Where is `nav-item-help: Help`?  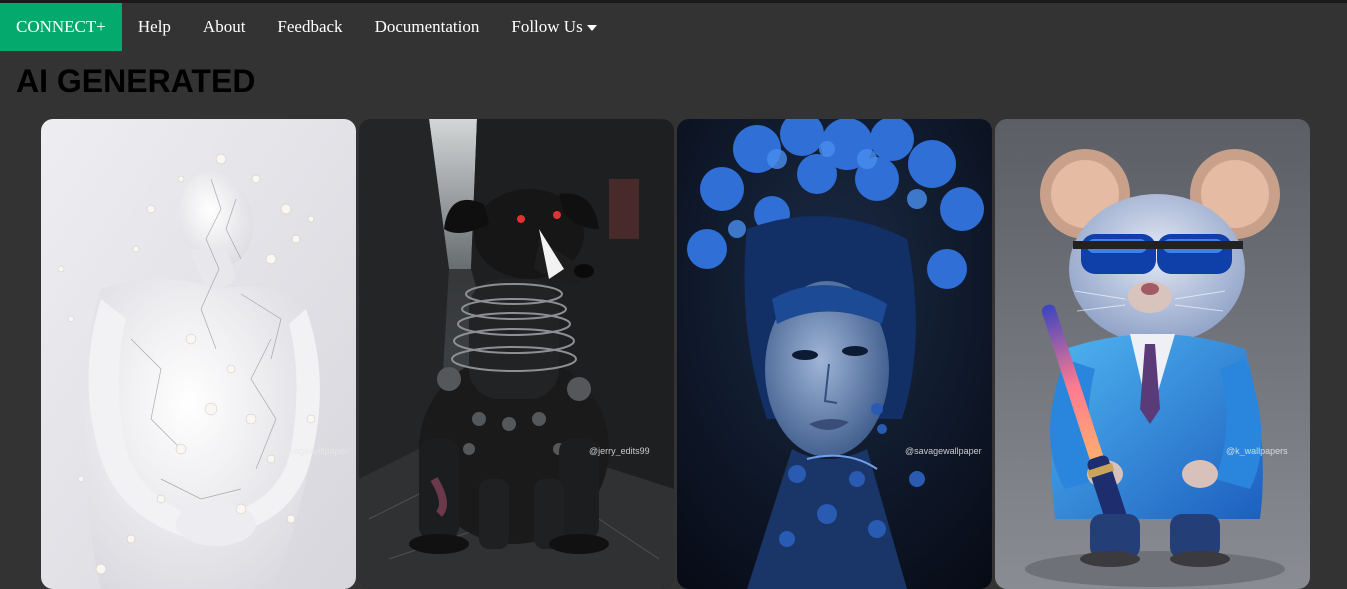
nav-item-help: Help is located at coordinates (154, 27).